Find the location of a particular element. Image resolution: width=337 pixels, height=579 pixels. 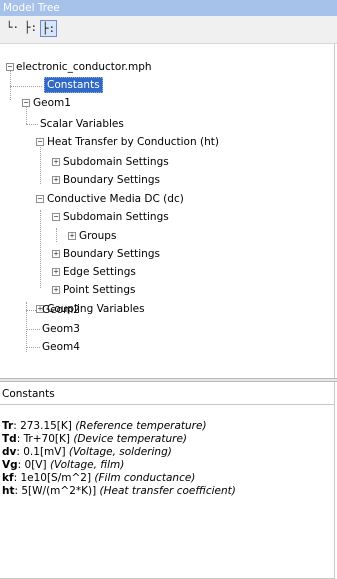

panel-divider is located at coordinates (167, 404).